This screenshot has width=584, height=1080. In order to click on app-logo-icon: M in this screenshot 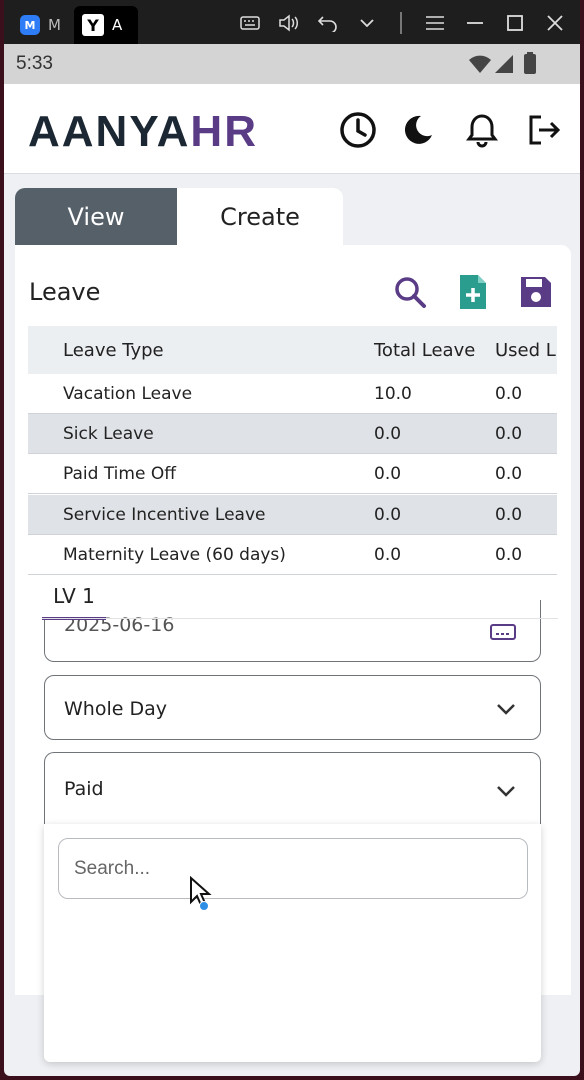, I will do `click(30, 25)`.